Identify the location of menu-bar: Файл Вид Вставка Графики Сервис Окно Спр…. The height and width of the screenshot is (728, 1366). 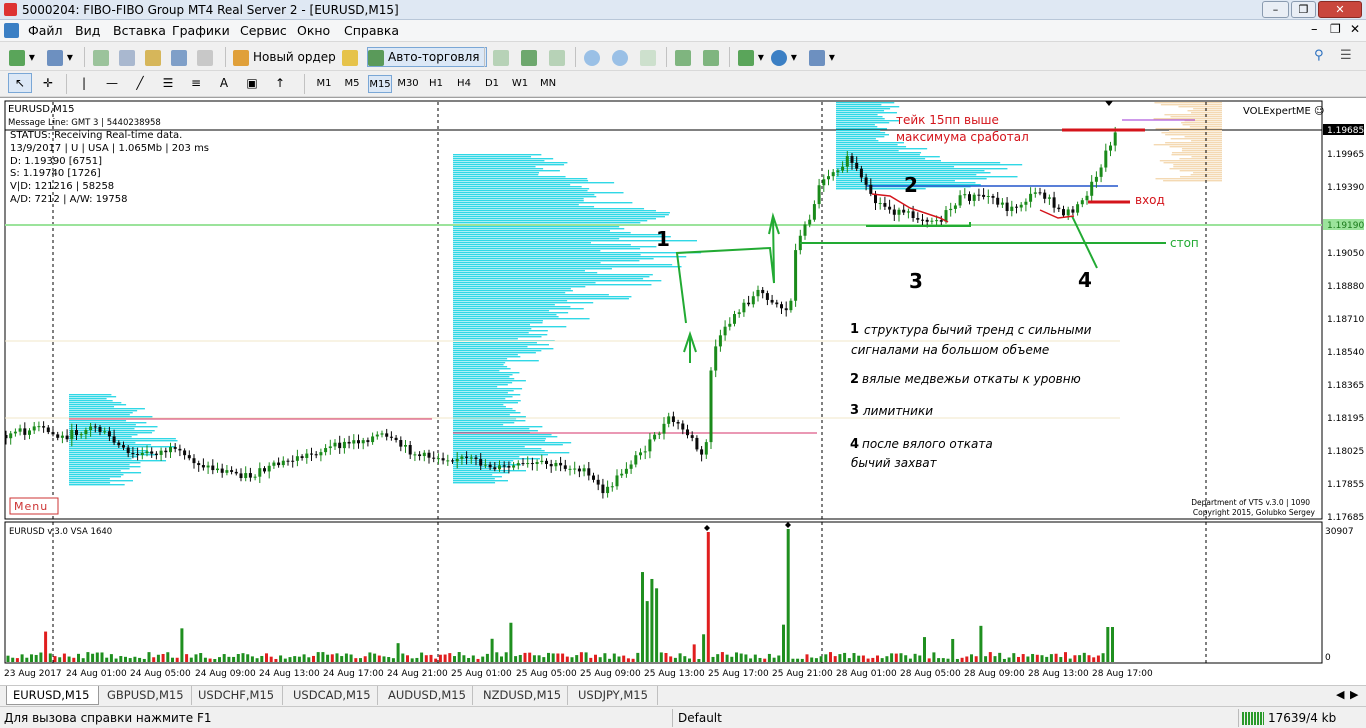
(683, 31).